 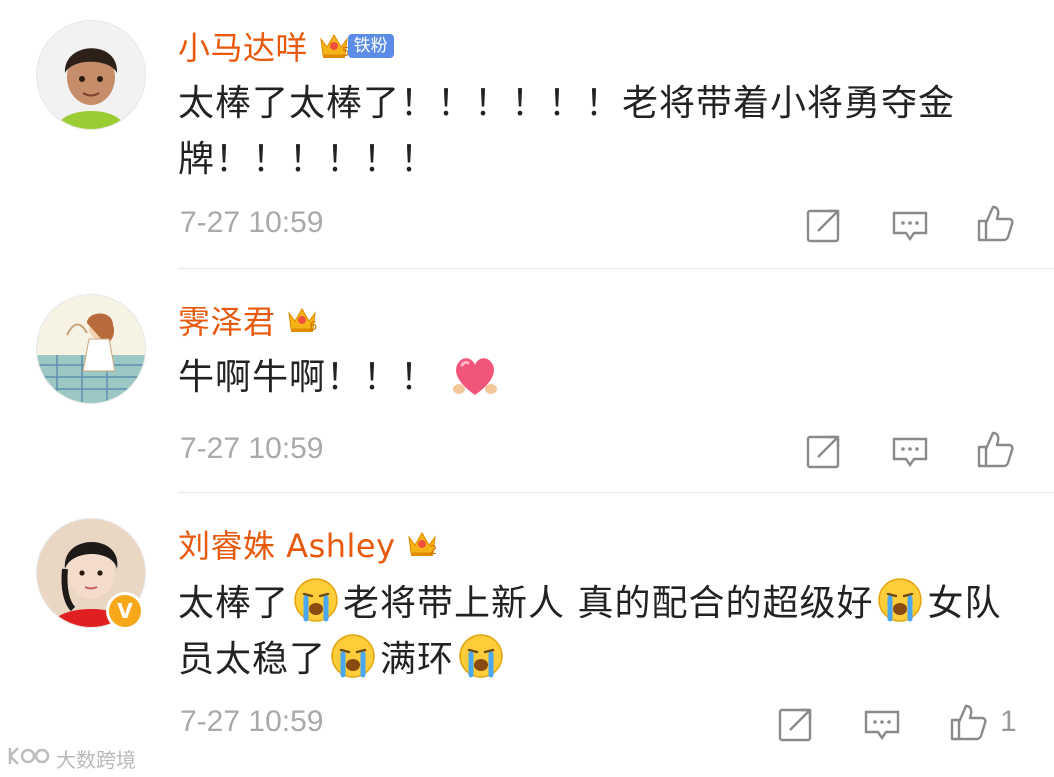 I want to click on username: 霁泽君, so click(x=227, y=320).